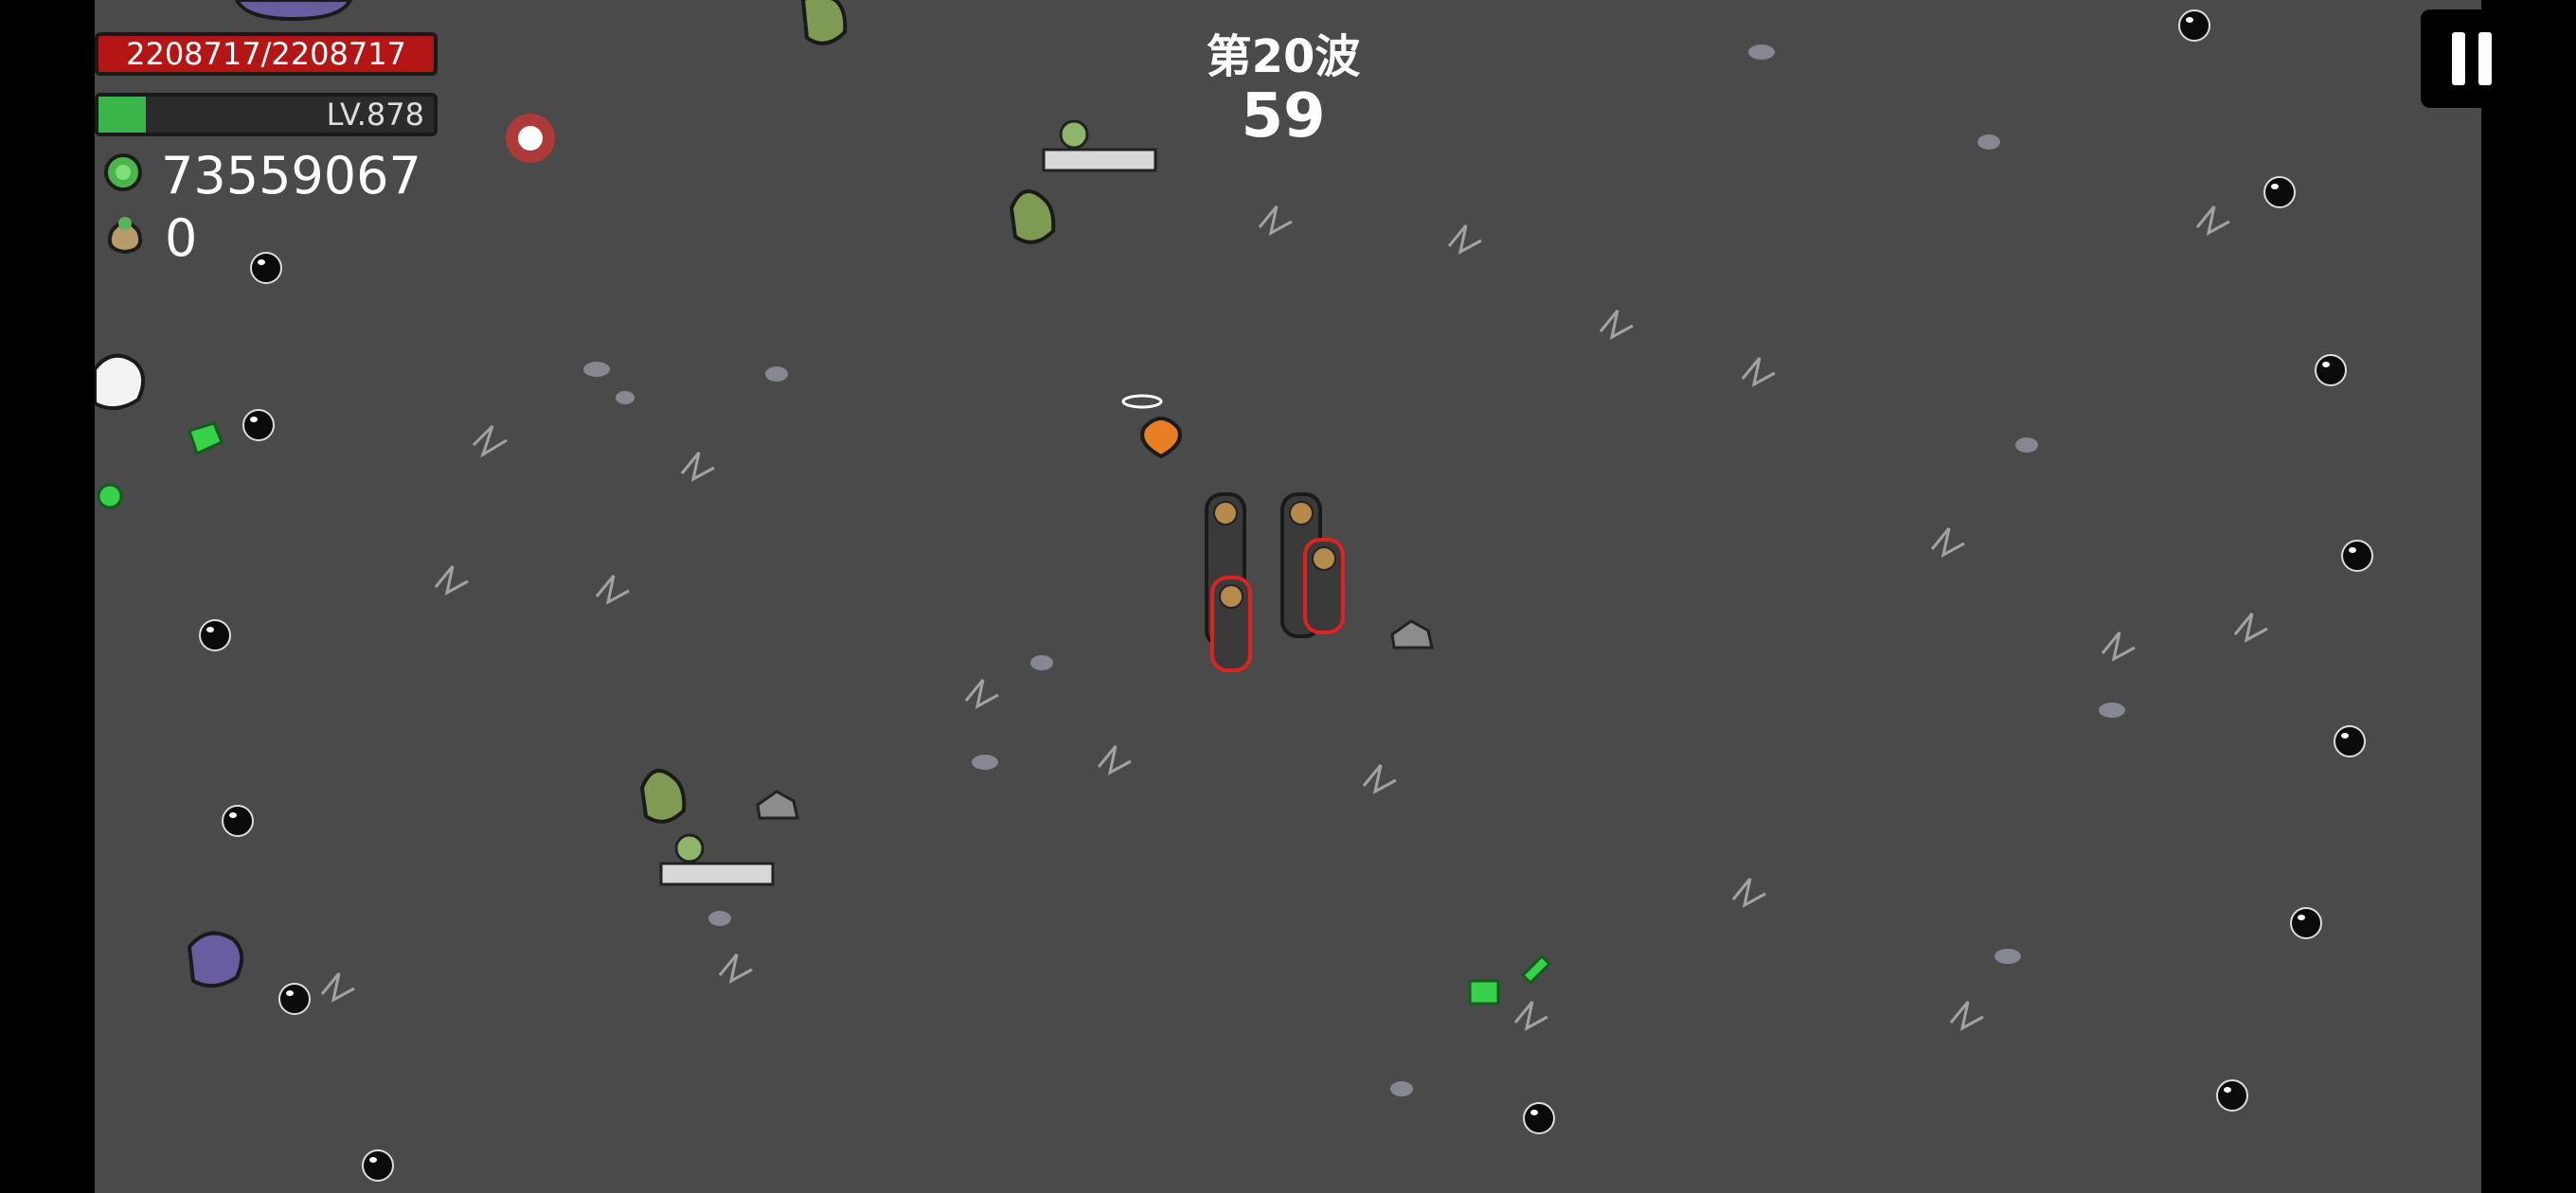 This screenshot has height=1193, width=2576. I want to click on experience-fill, so click(122, 115).